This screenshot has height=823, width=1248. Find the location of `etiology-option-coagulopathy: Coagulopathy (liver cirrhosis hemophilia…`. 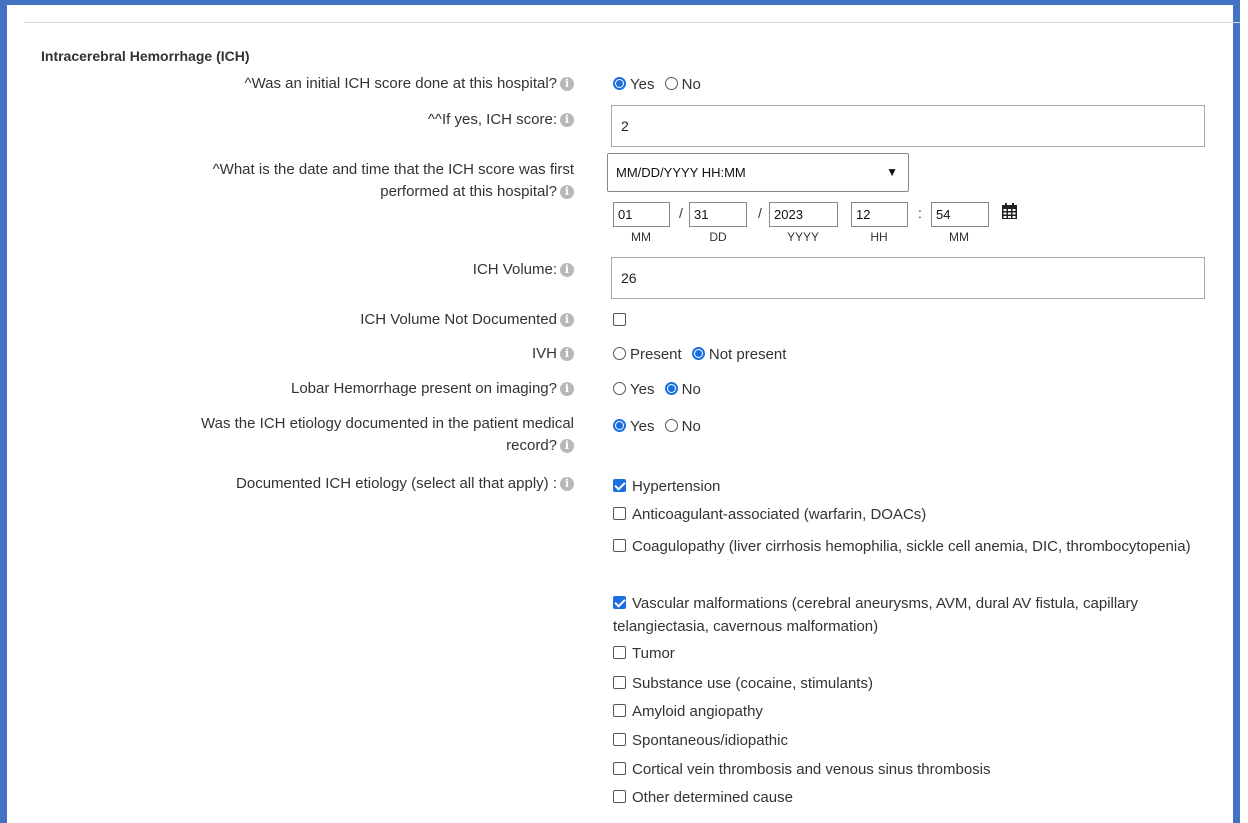

etiology-option-coagulopathy: Coagulopathy (liver cirrhosis hemophilia… is located at coordinates (903, 546).